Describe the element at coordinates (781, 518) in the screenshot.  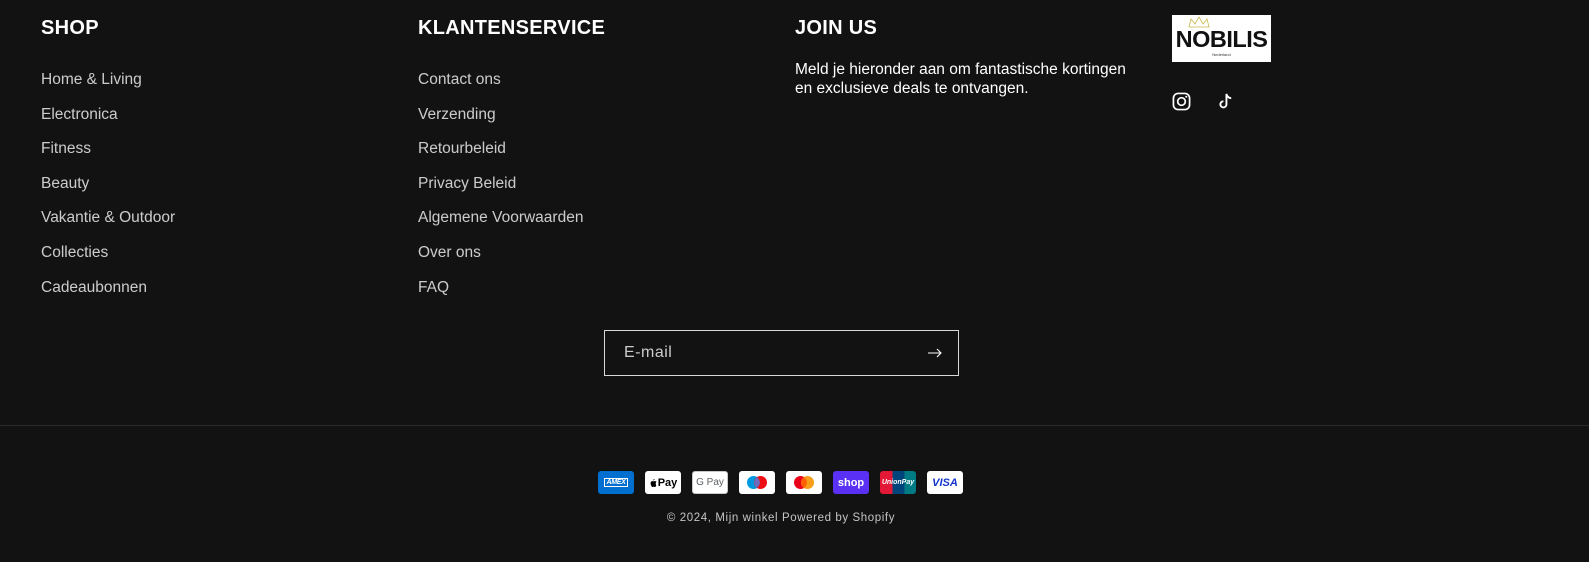
I see `copyright: © 2024, Mijn winkel Powered by Shopify` at that location.